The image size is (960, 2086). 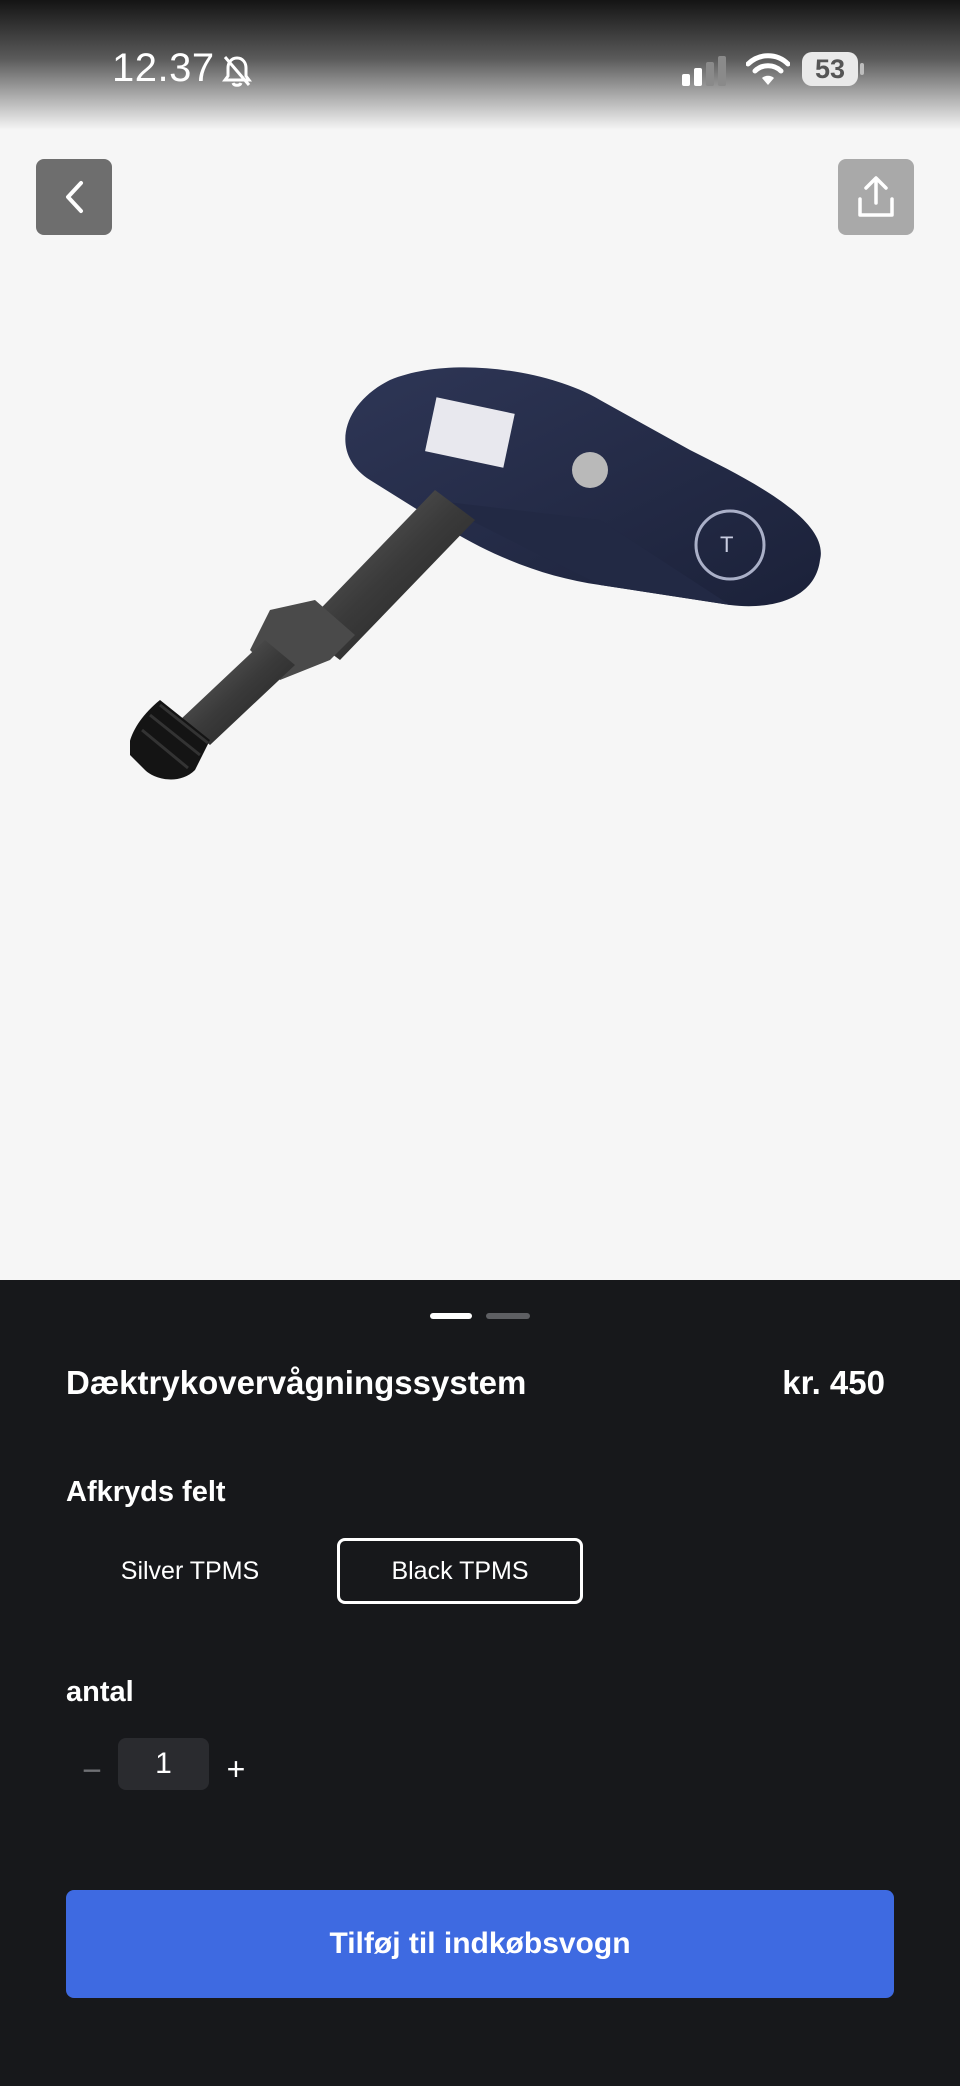 I want to click on quantity-decrease-button: −, so click(x=92, y=1771).